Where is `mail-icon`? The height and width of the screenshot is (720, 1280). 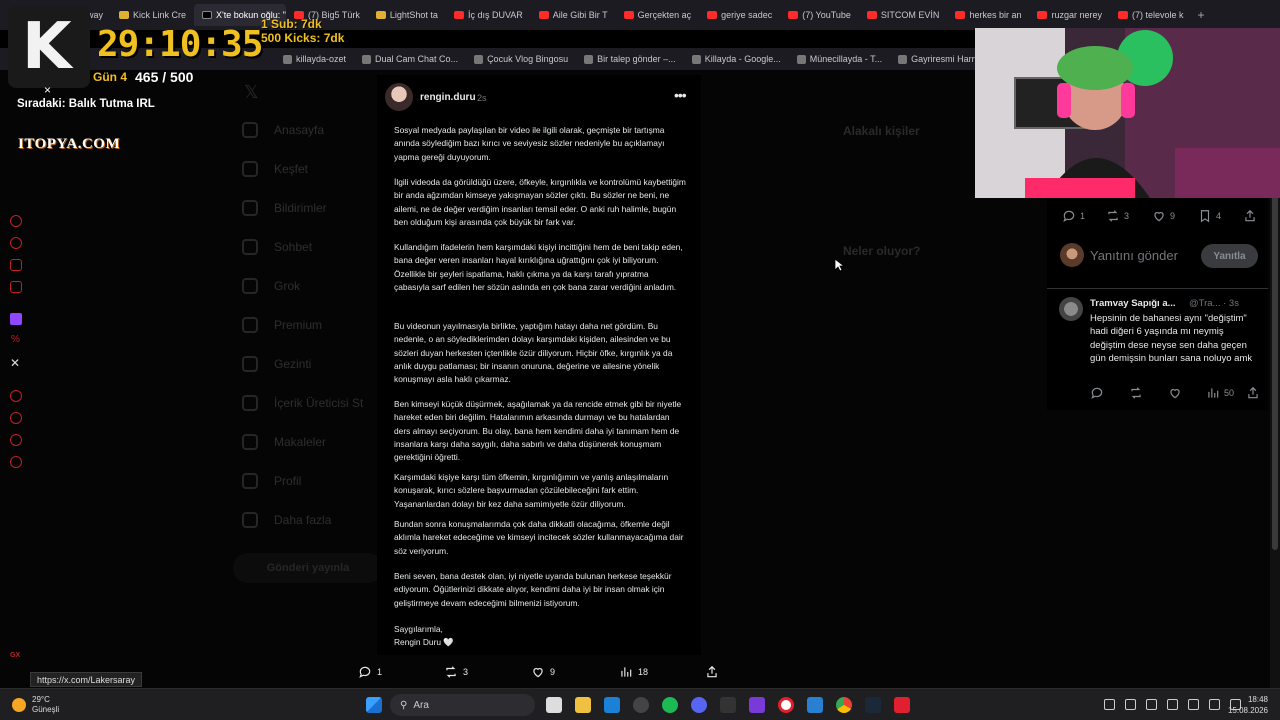
mail-icon is located at coordinates (612, 705).